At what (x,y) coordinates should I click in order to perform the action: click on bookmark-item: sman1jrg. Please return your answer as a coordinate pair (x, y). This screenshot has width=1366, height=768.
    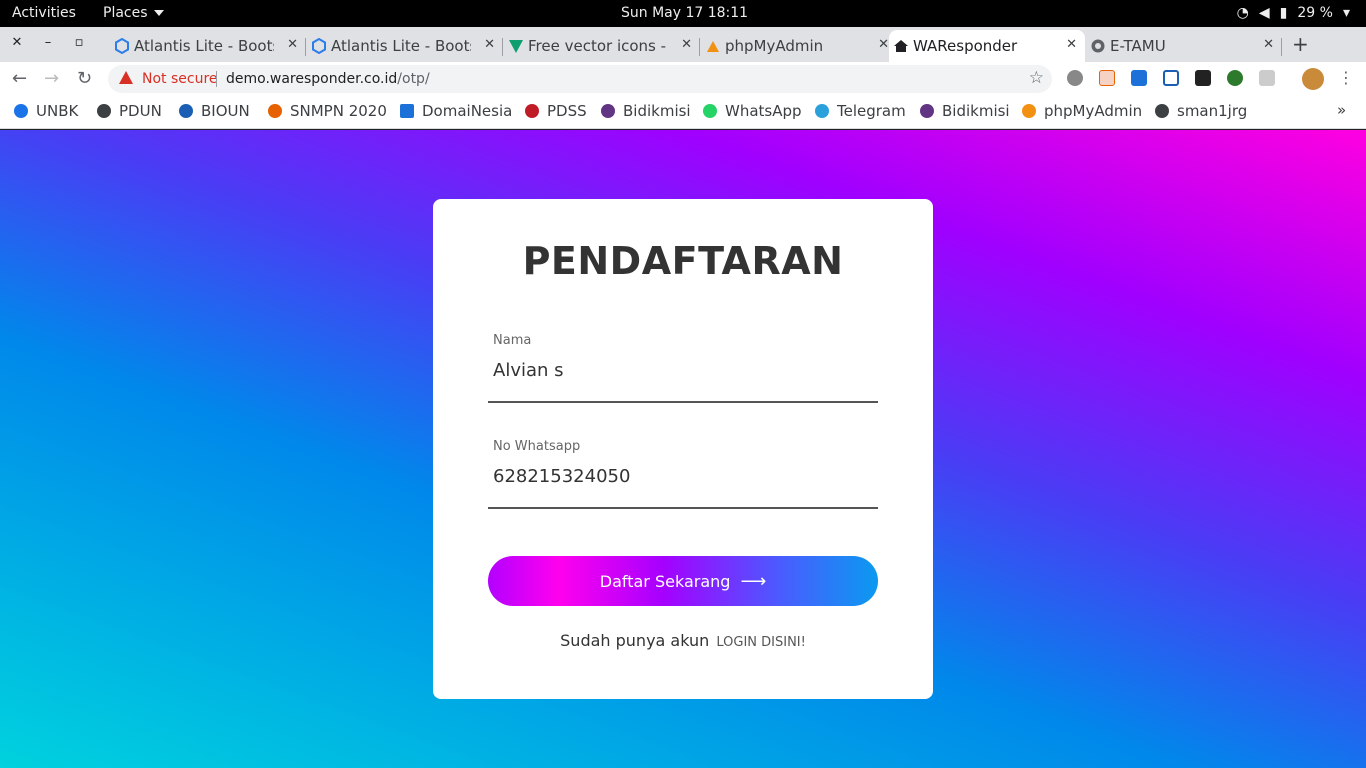
    Looking at the image, I should click on (1201, 111).